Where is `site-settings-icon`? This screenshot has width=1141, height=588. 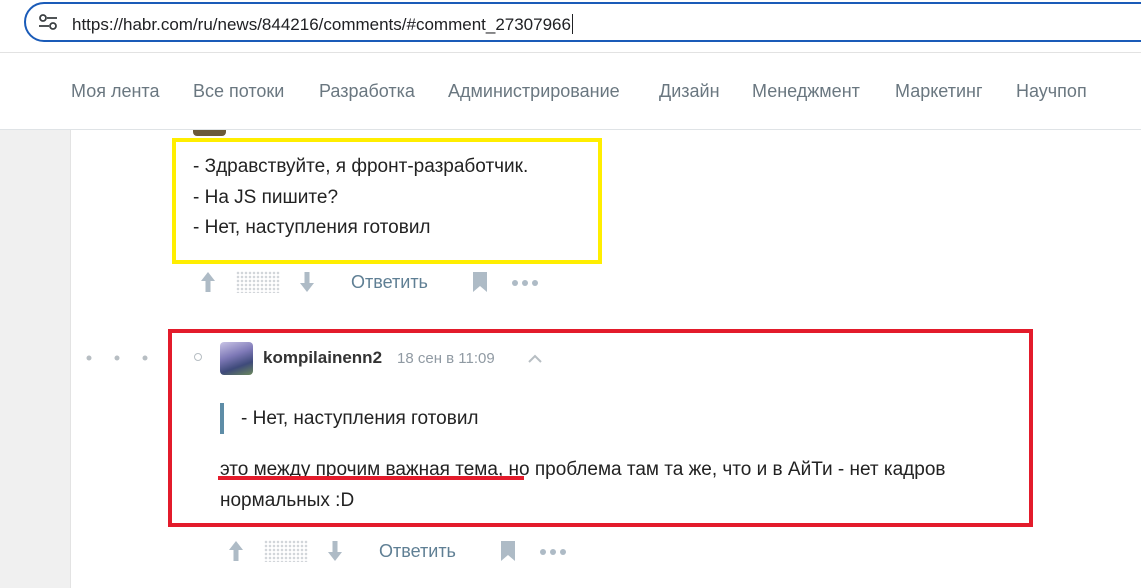 site-settings-icon is located at coordinates (48, 22).